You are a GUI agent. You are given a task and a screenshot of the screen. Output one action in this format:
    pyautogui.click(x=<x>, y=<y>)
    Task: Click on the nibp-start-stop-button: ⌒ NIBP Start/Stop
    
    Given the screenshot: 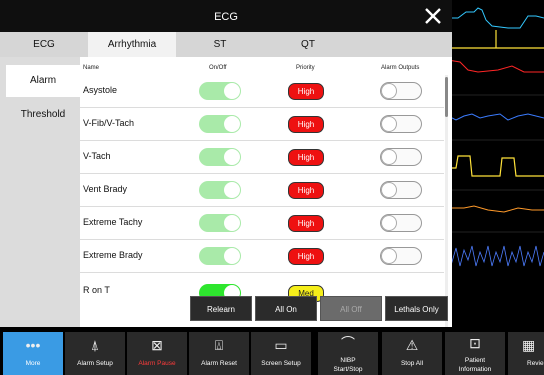 What is the action you would take?
    pyautogui.click(x=348, y=353)
    